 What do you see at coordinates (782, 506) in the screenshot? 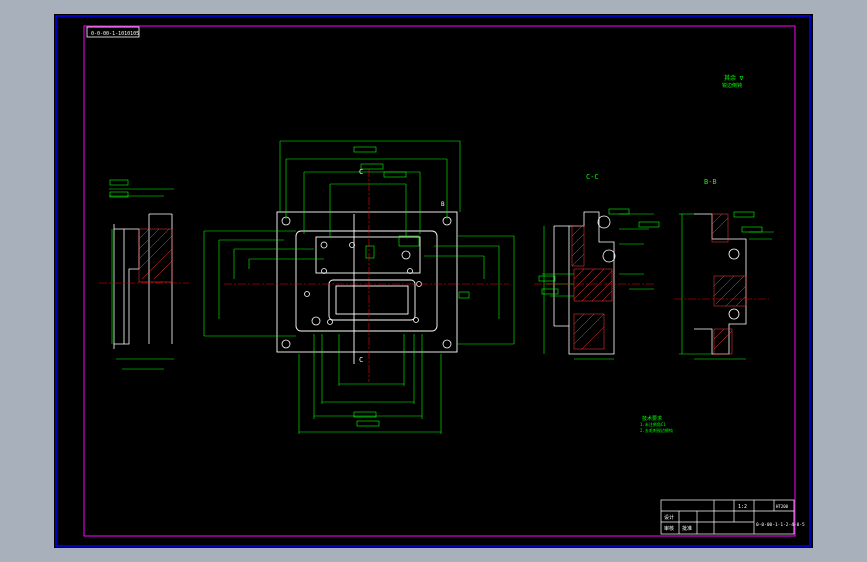
I see `title-block-material: HT200` at bounding box center [782, 506].